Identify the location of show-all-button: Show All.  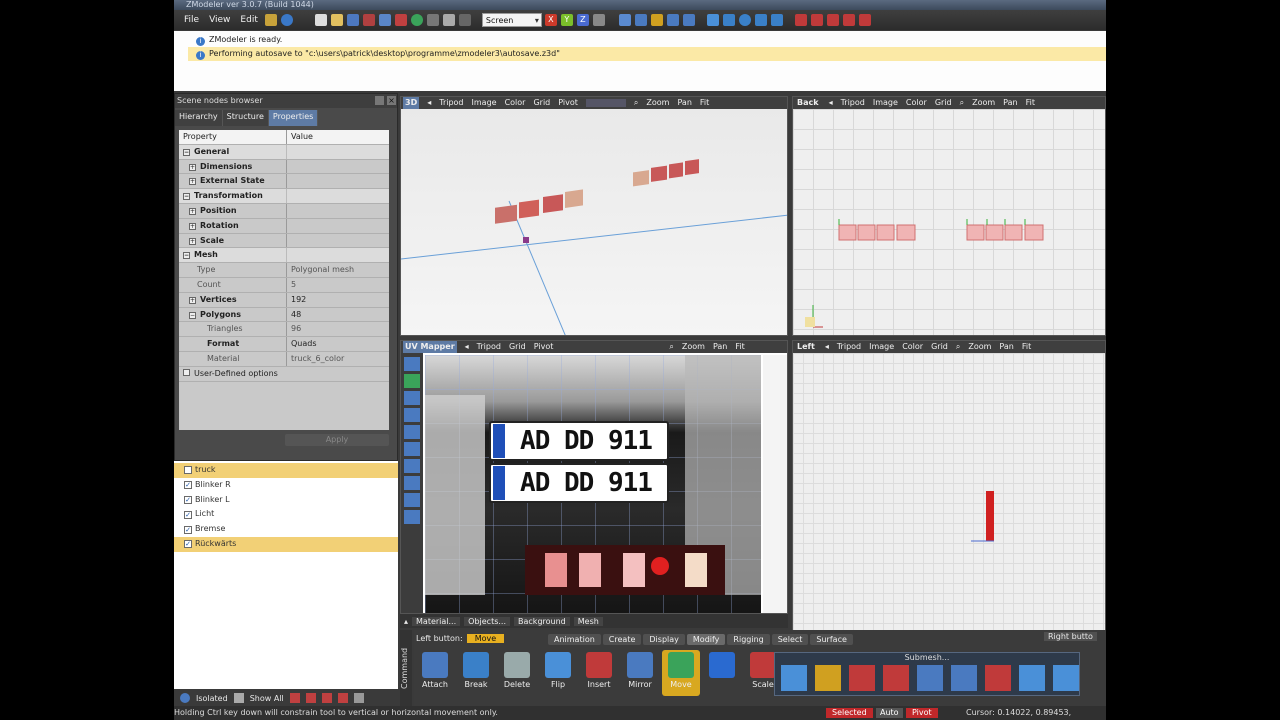
(267, 698).